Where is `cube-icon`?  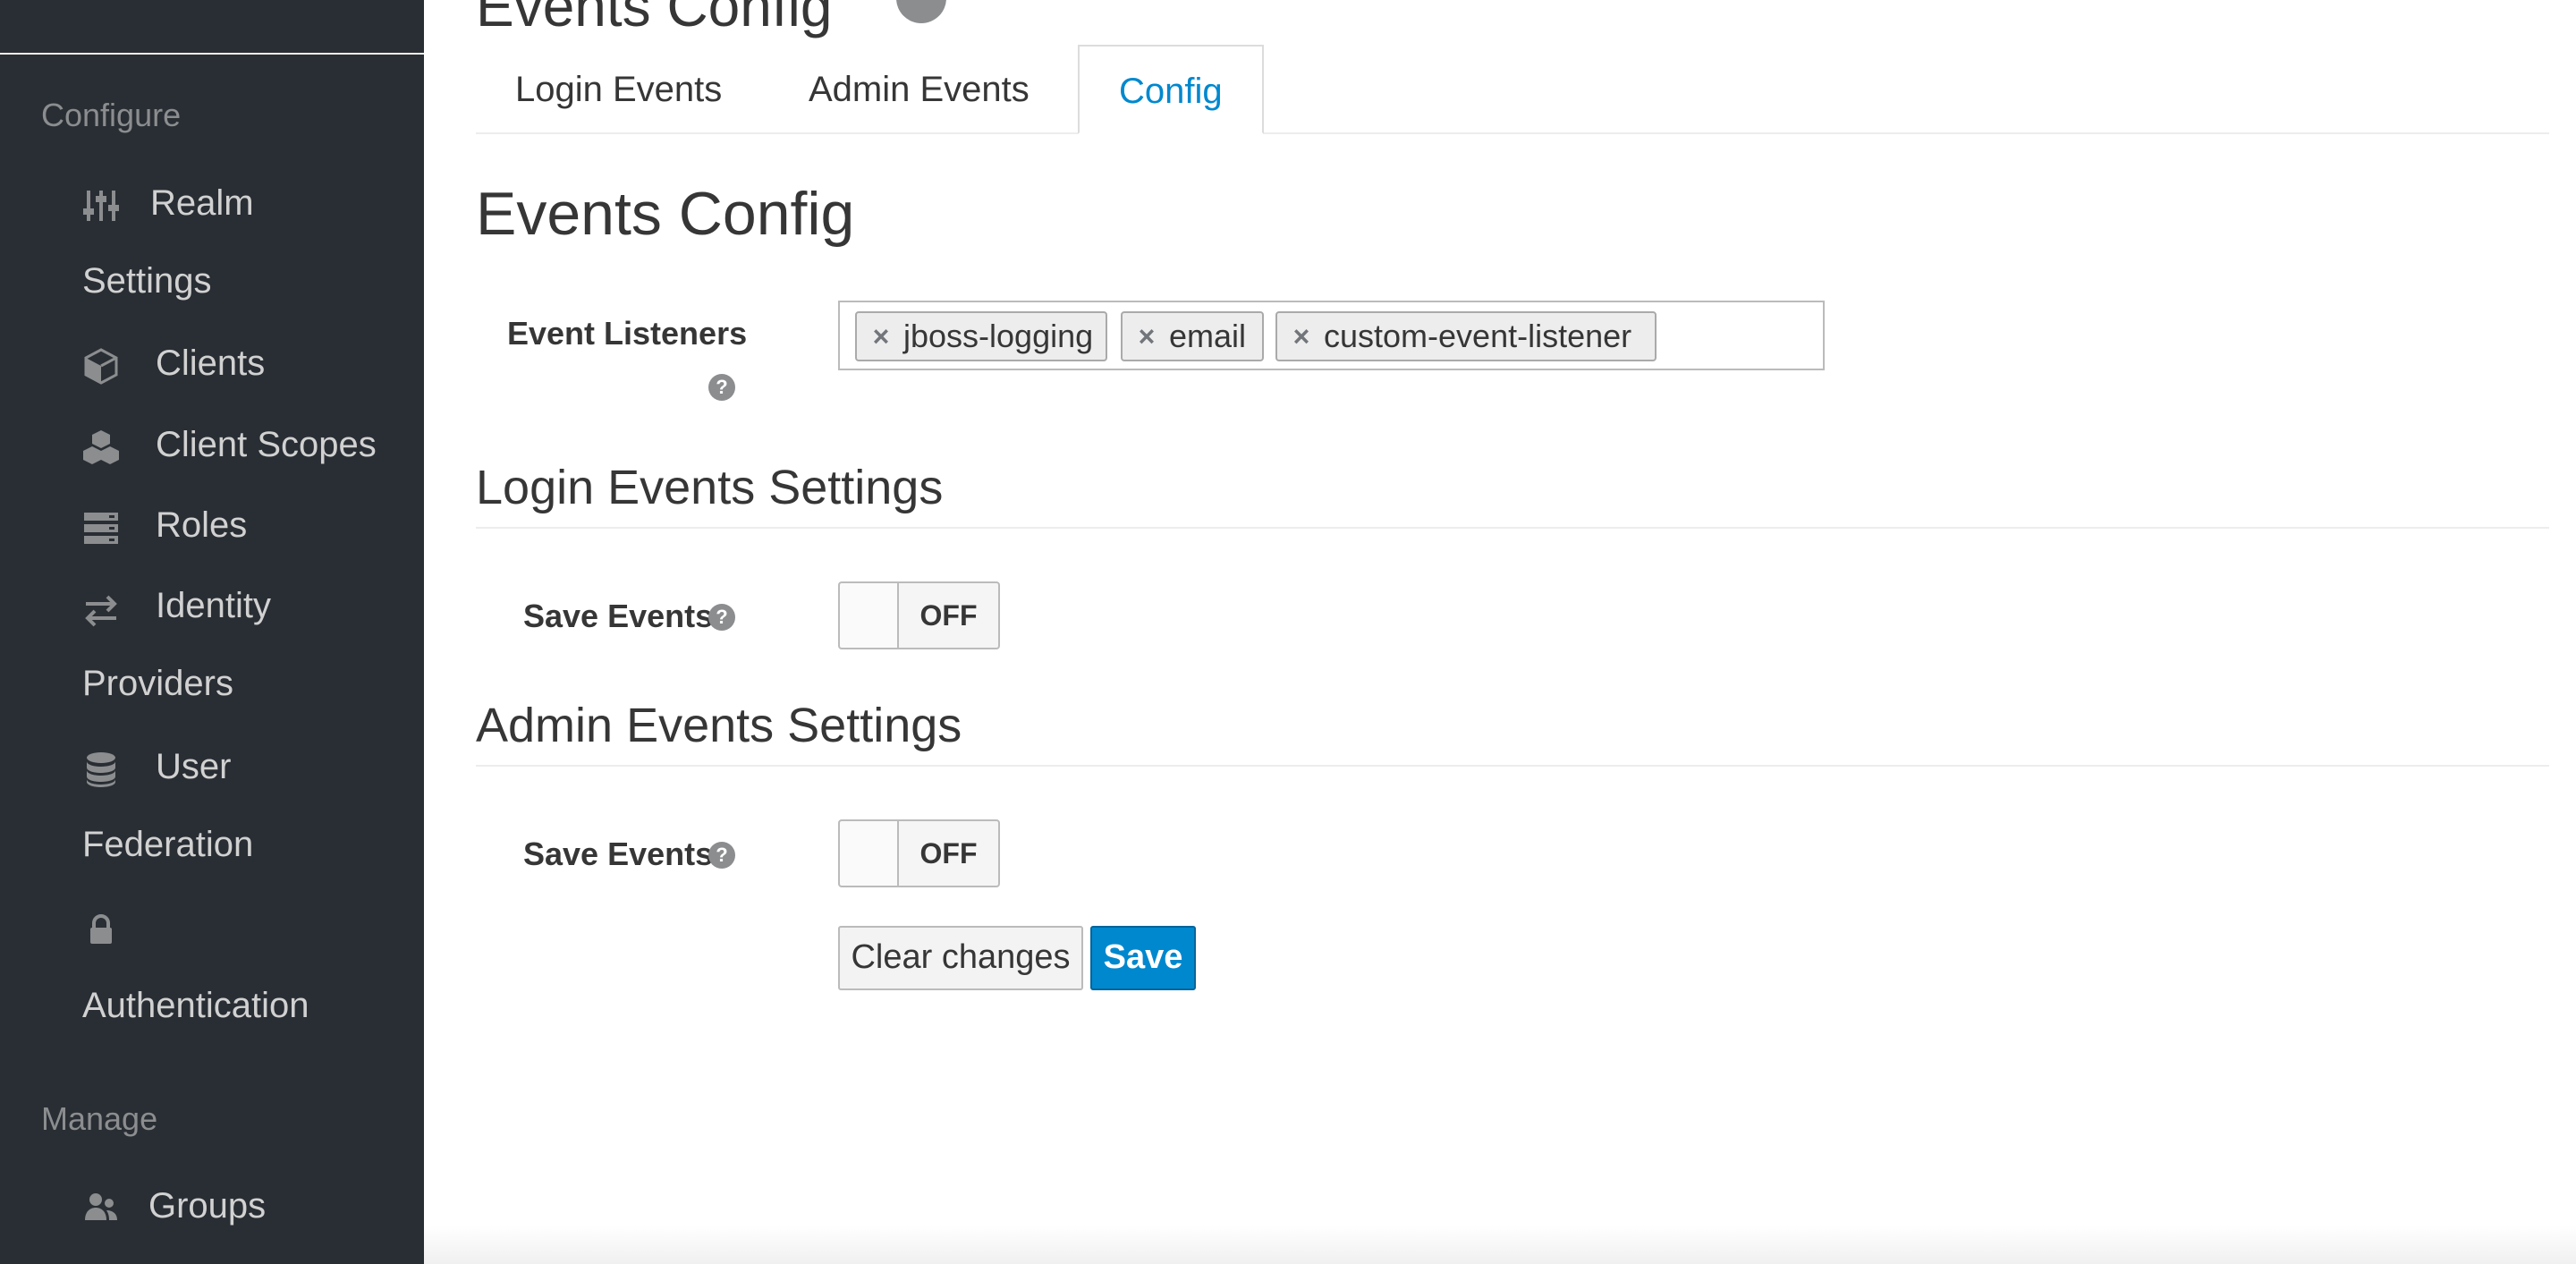
cube-icon is located at coordinates (101, 366).